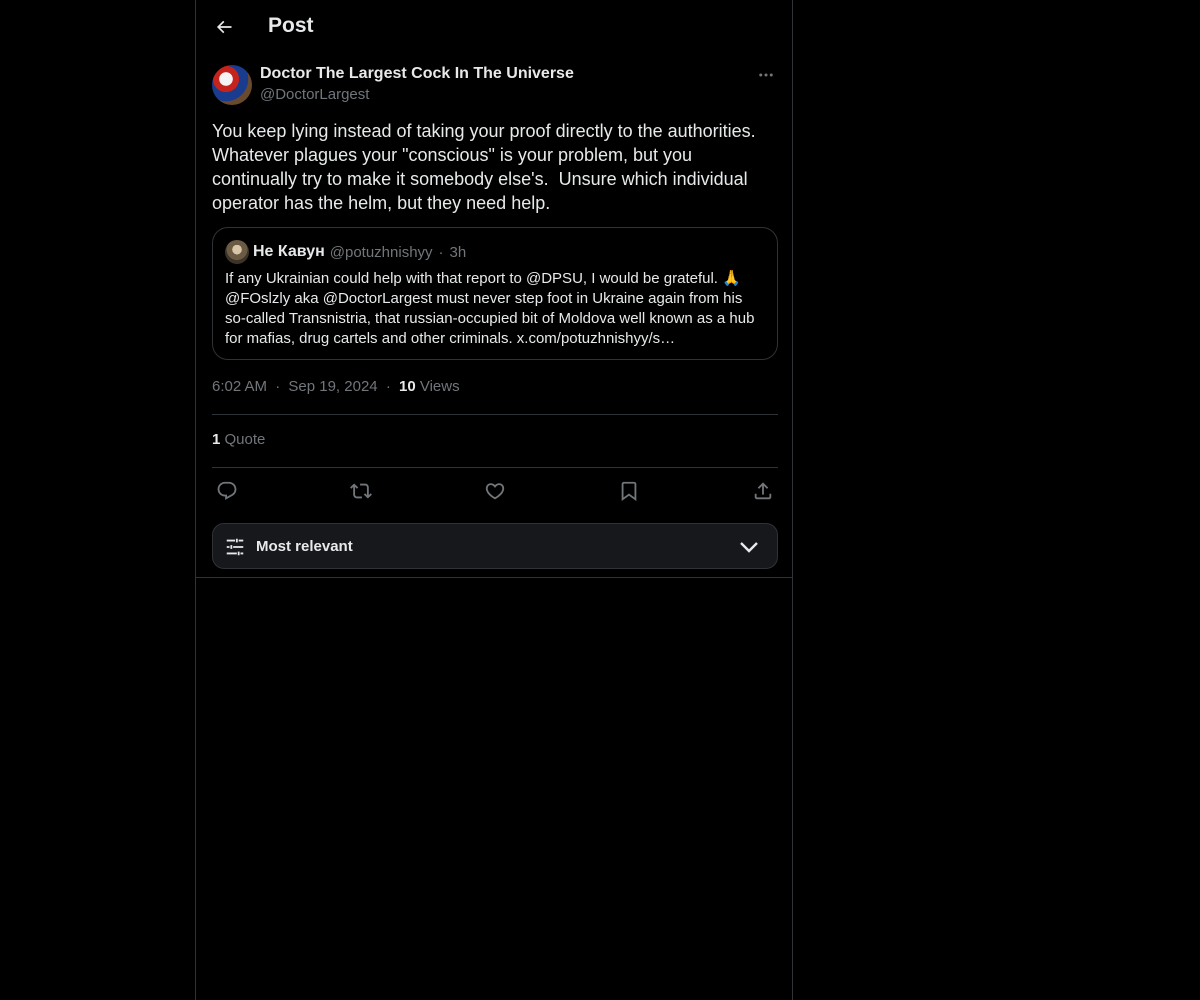 Image resolution: width=1200 pixels, height=1000 pixels. Describe the element at coordinates (235, 547) in the screenshot. I see `sliders-icon` at that location.